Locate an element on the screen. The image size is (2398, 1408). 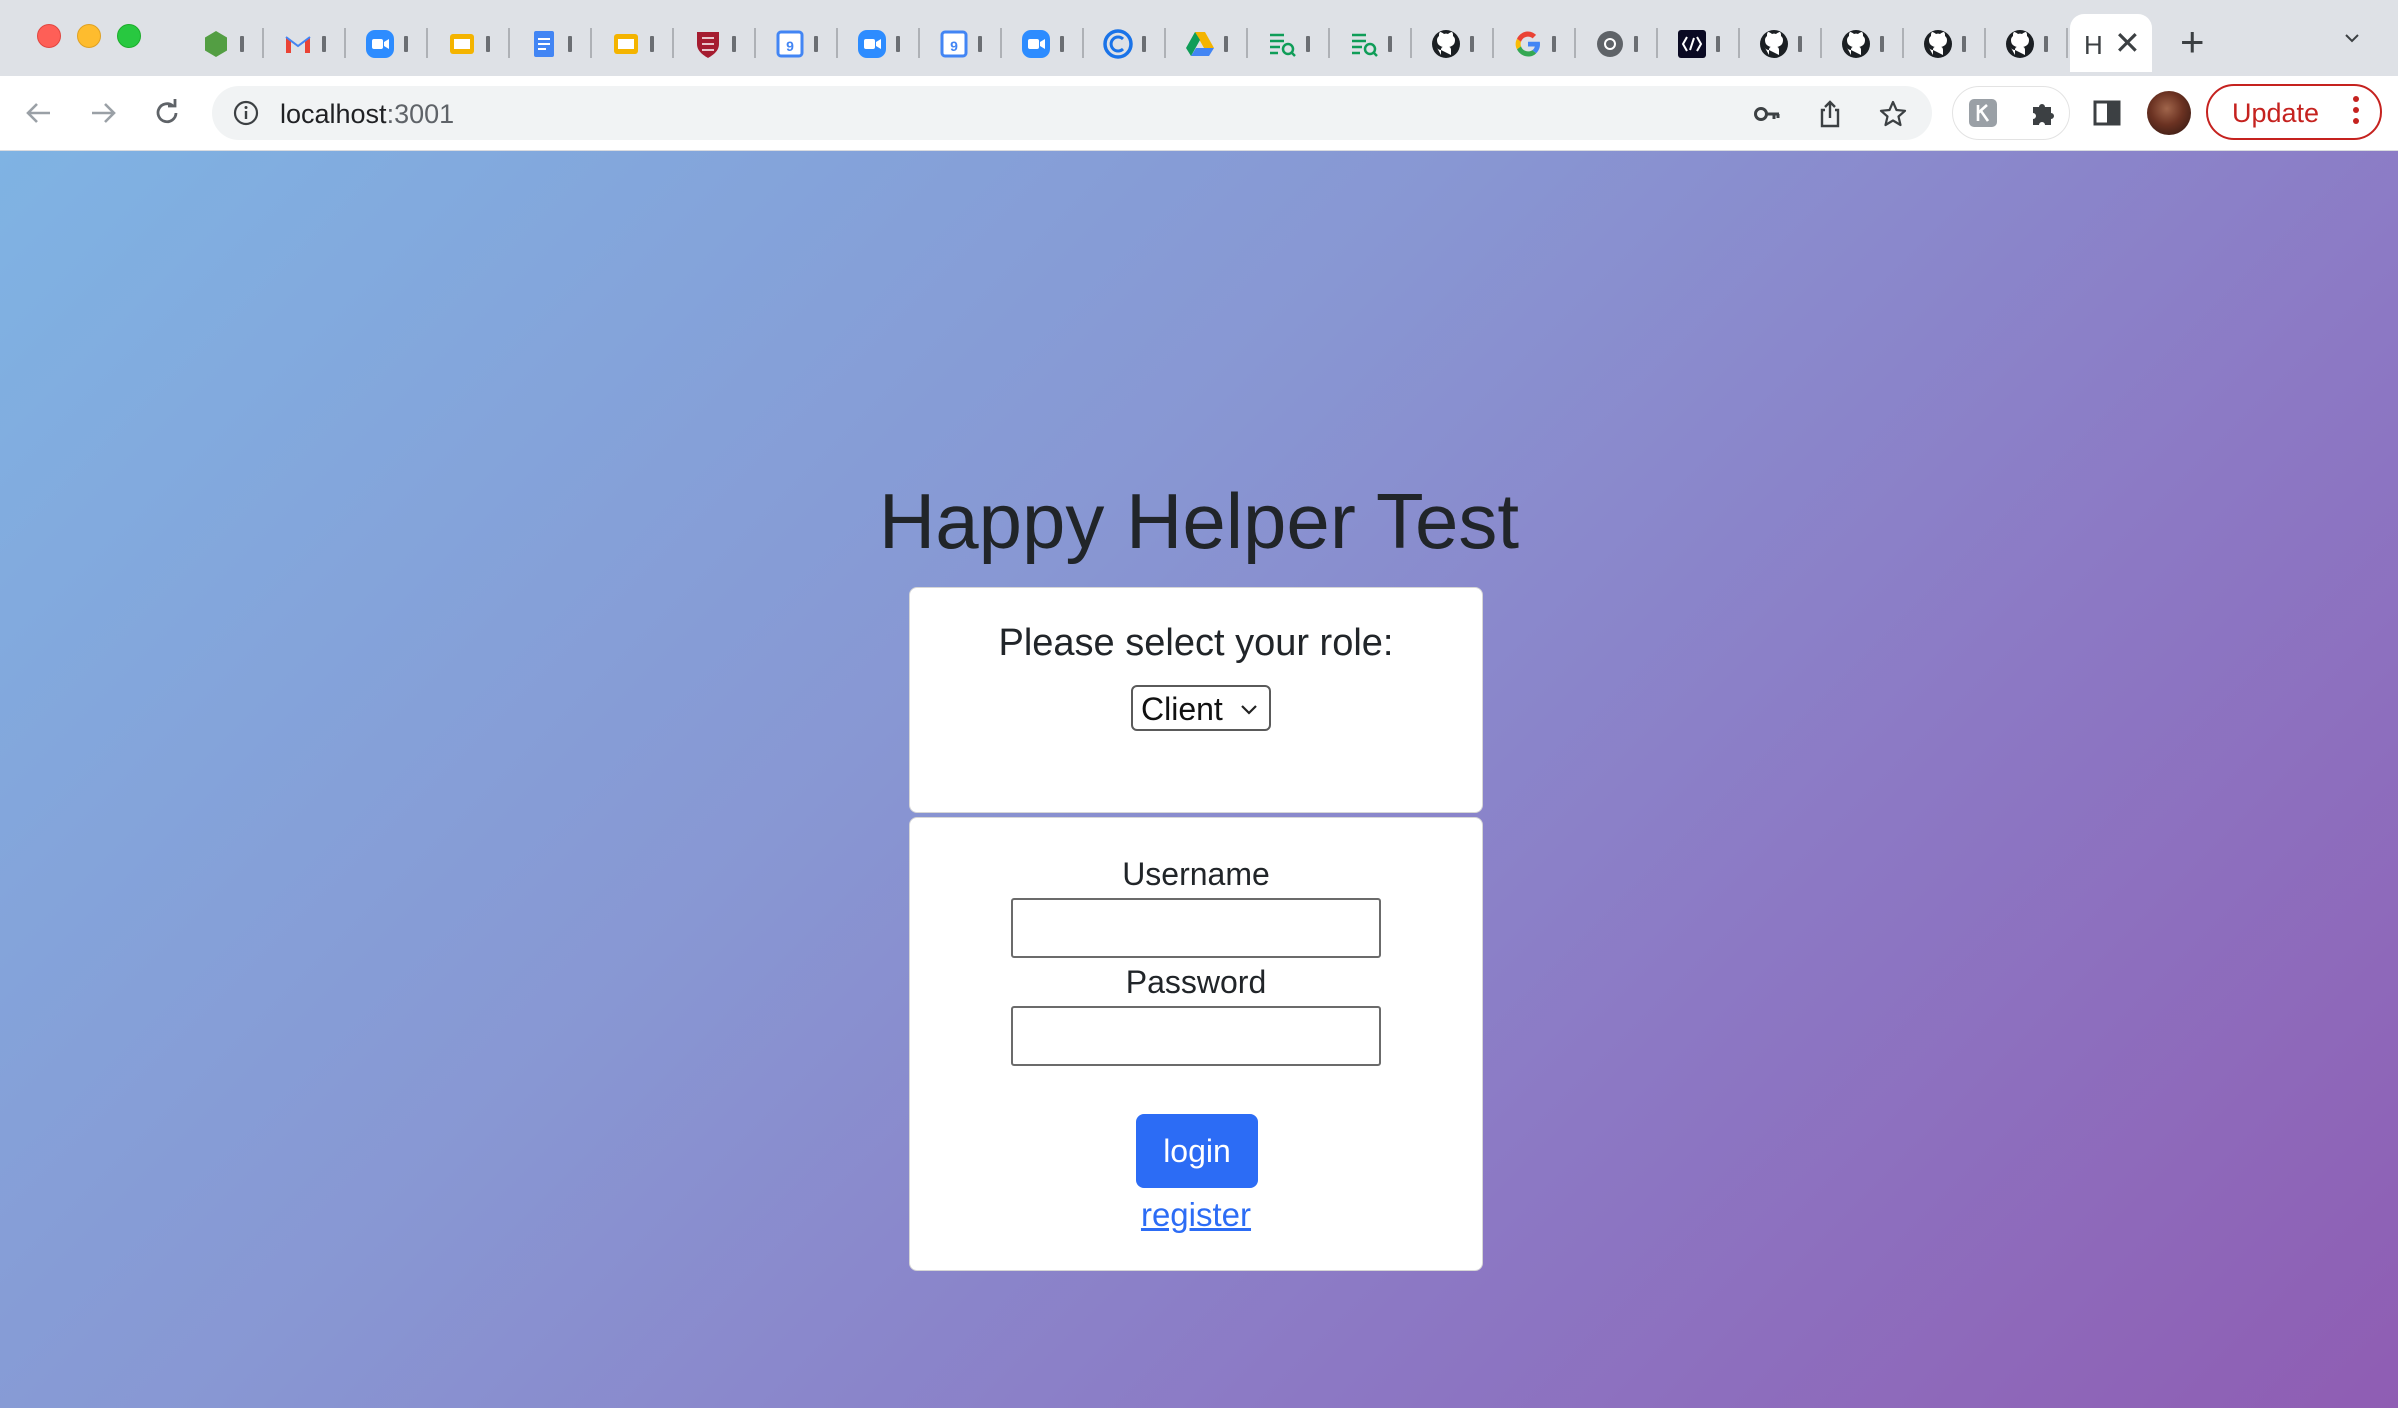
key-icon is located at coordinates (1767, 114).